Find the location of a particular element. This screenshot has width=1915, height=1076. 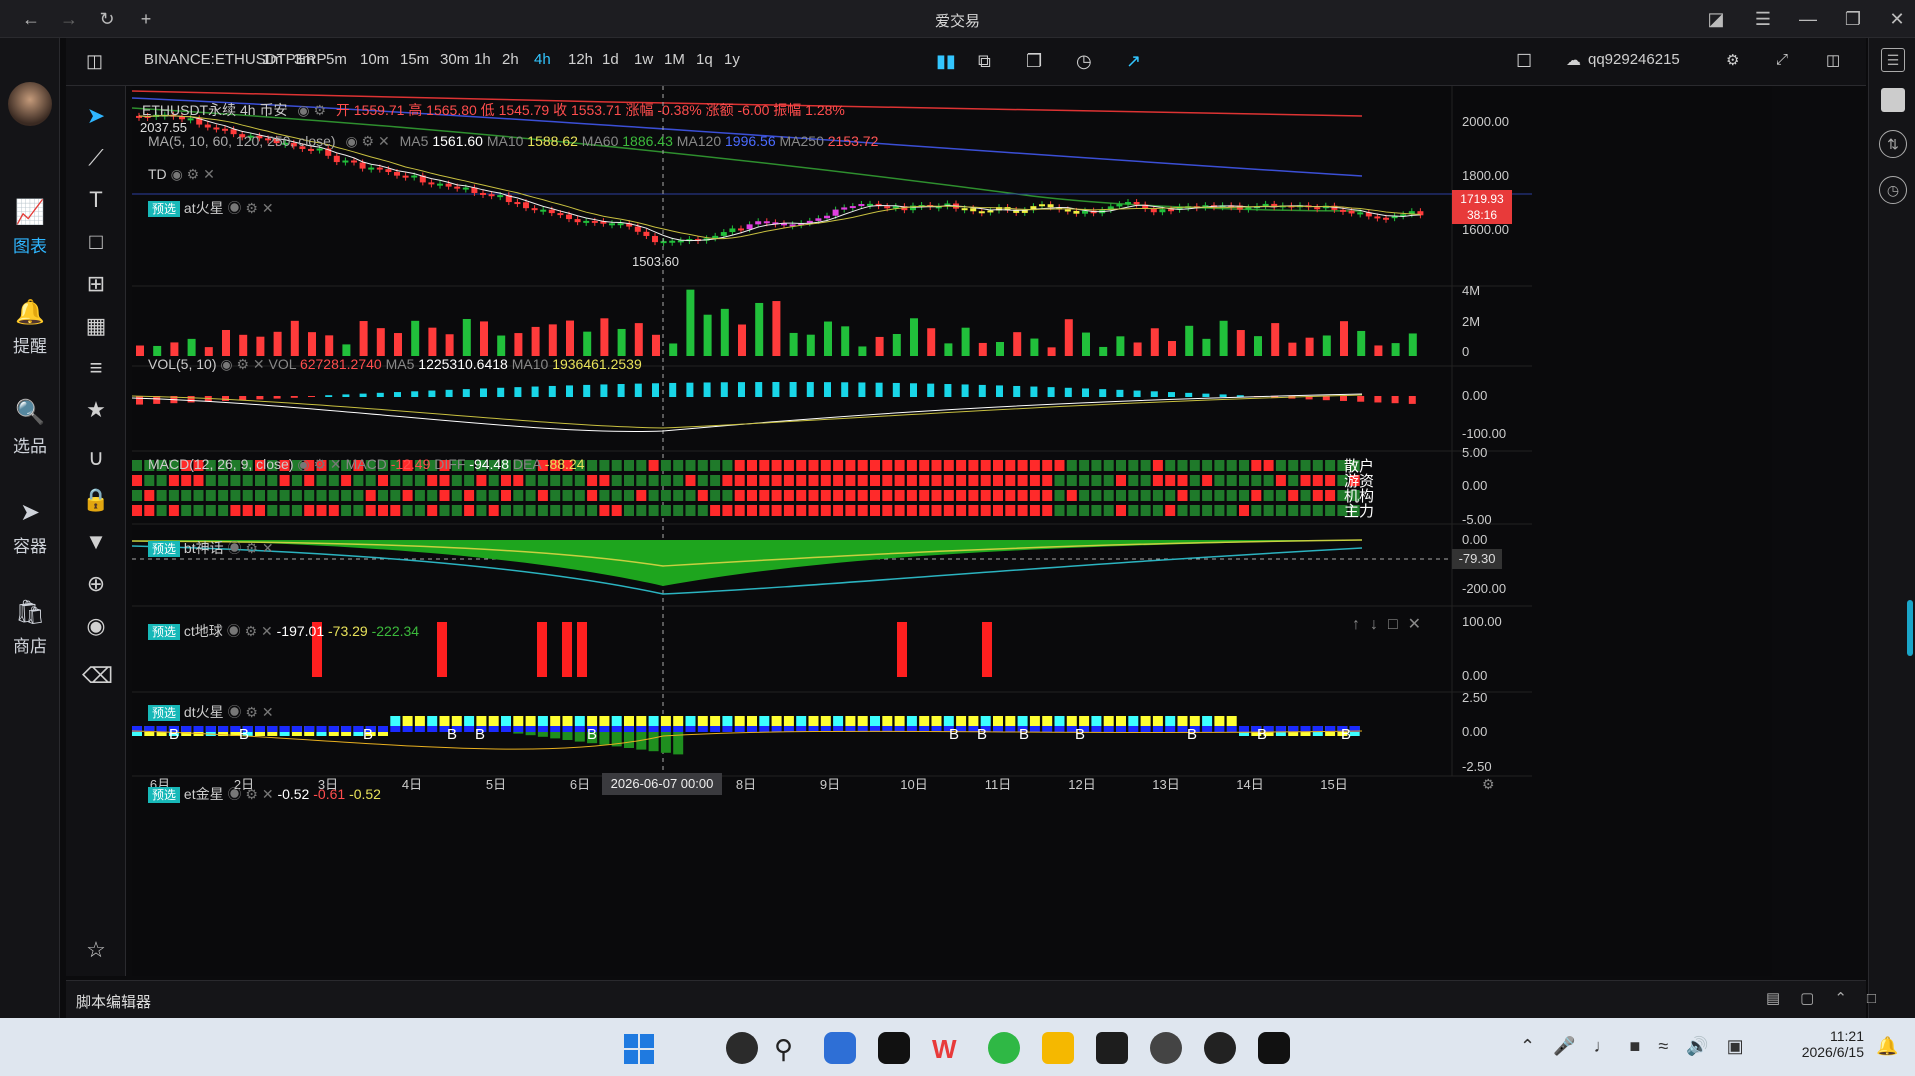

lock-icon: 🔒 is located at coordinates (96, 500).